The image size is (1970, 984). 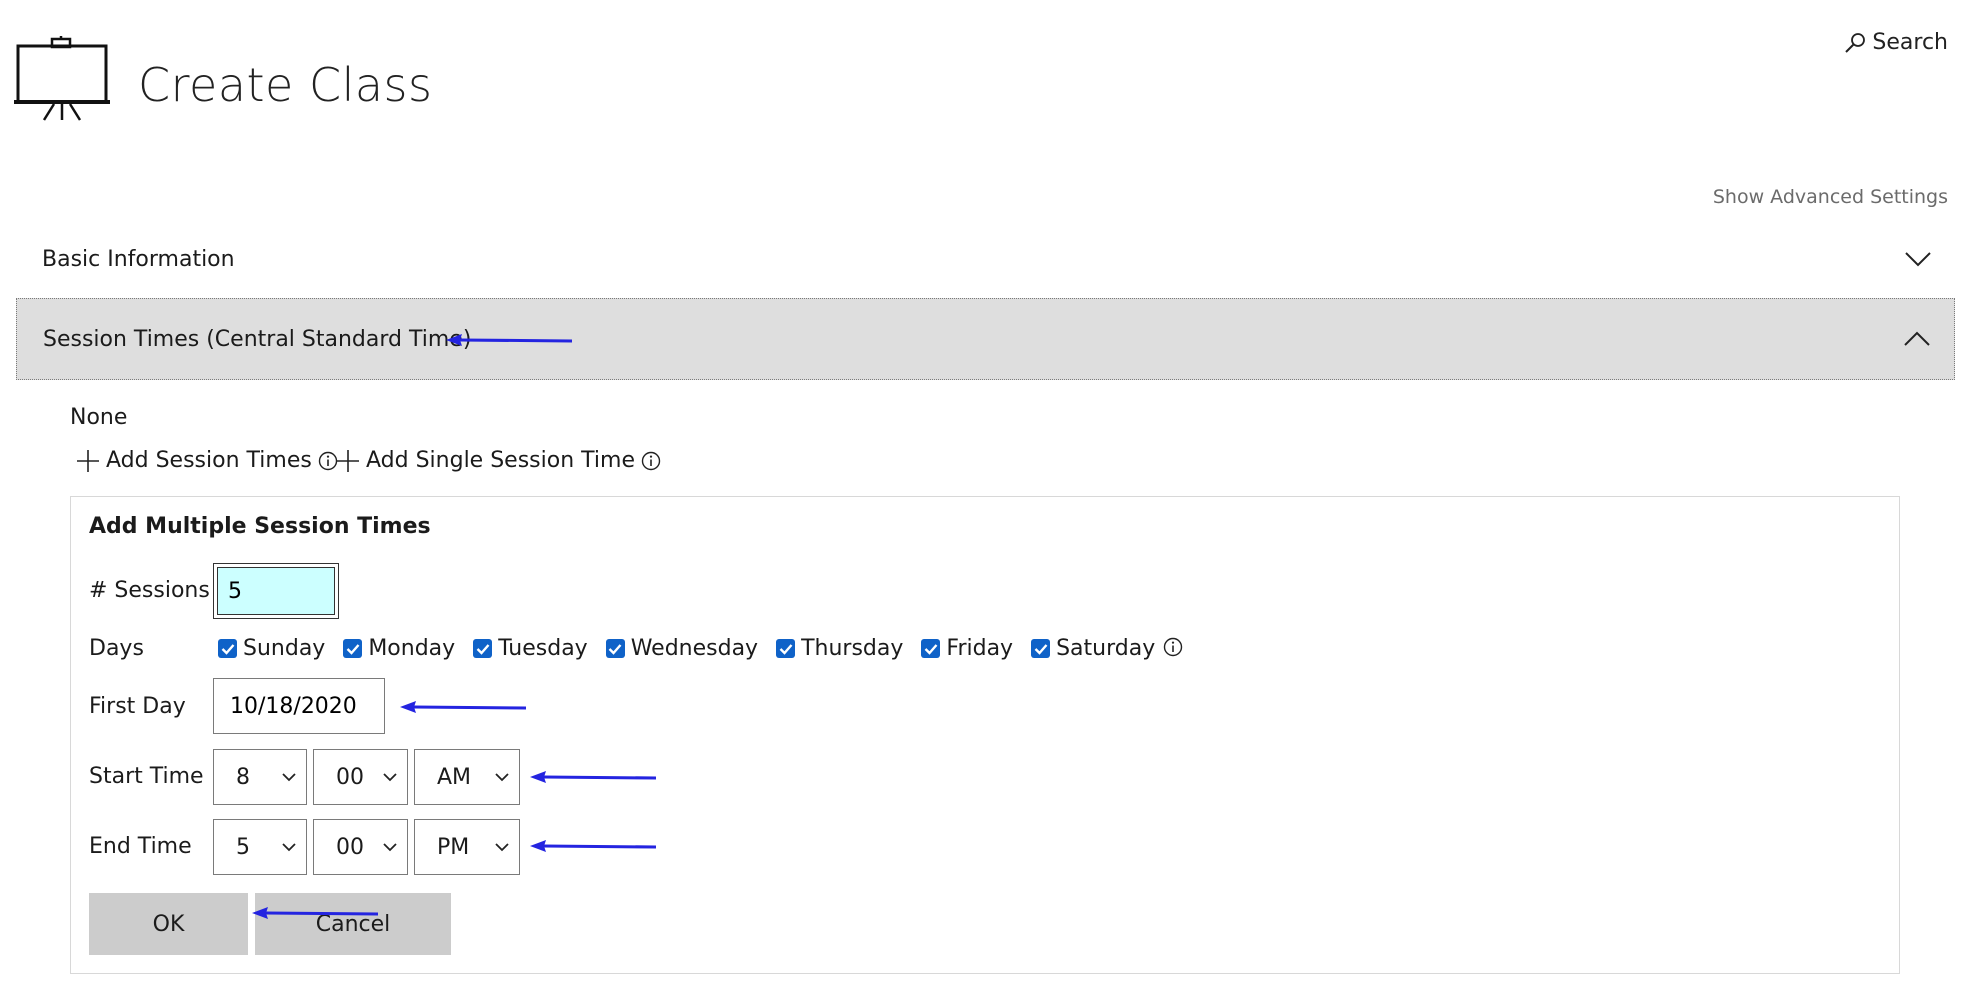 I want to click on search-label: Search, so click(x=1910, y=42).